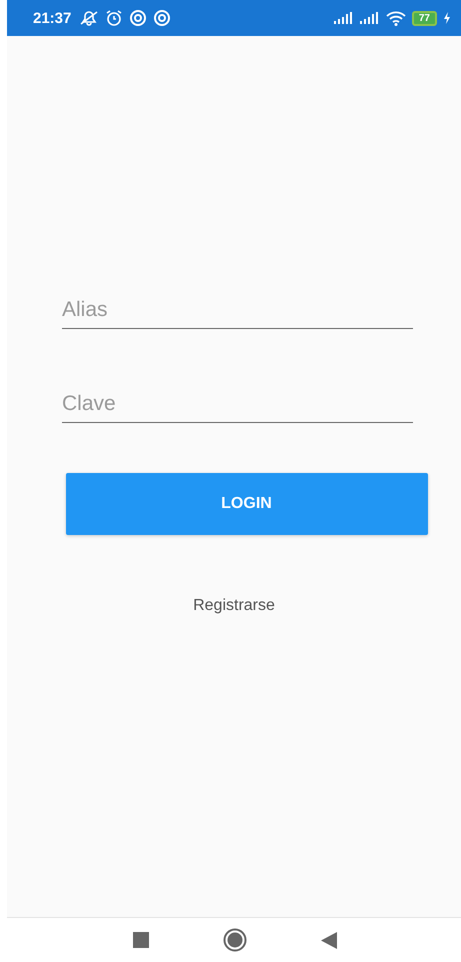  What do you see at coordinates (234, 606) in the screenshot?
I see `register-link: Registrarse` at bounding box center [234, 606].